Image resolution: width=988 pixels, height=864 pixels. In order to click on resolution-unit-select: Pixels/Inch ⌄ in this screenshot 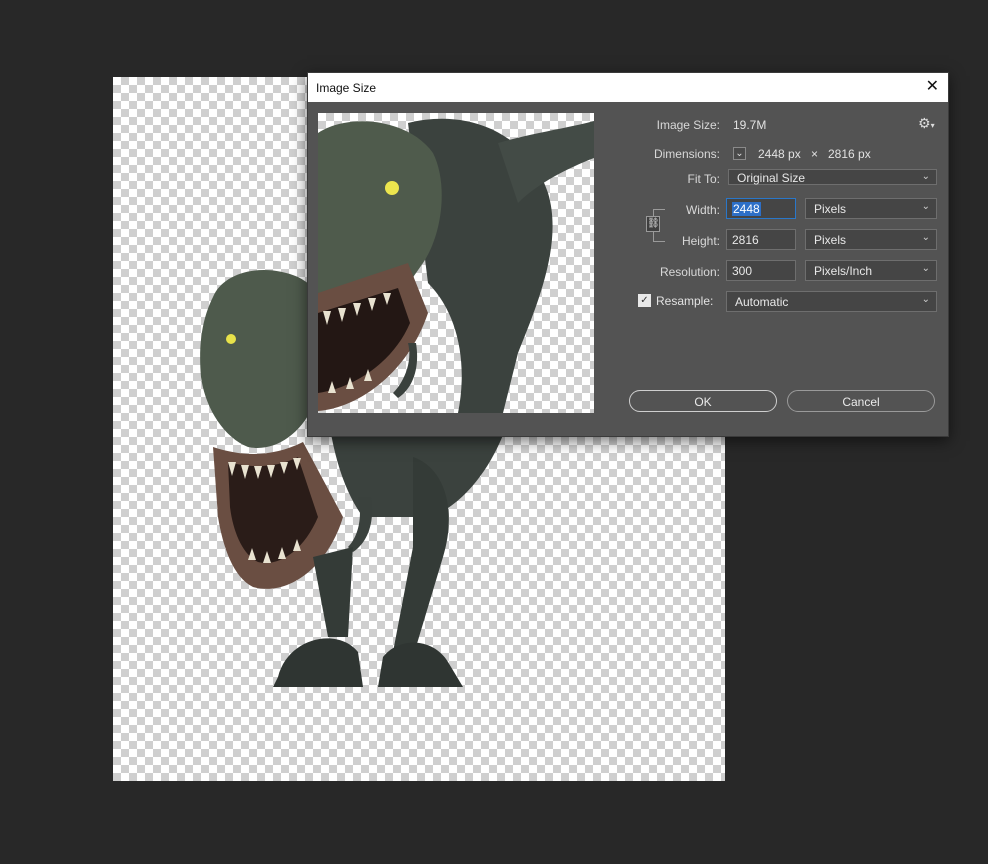, I will do `click(871, 270)`.